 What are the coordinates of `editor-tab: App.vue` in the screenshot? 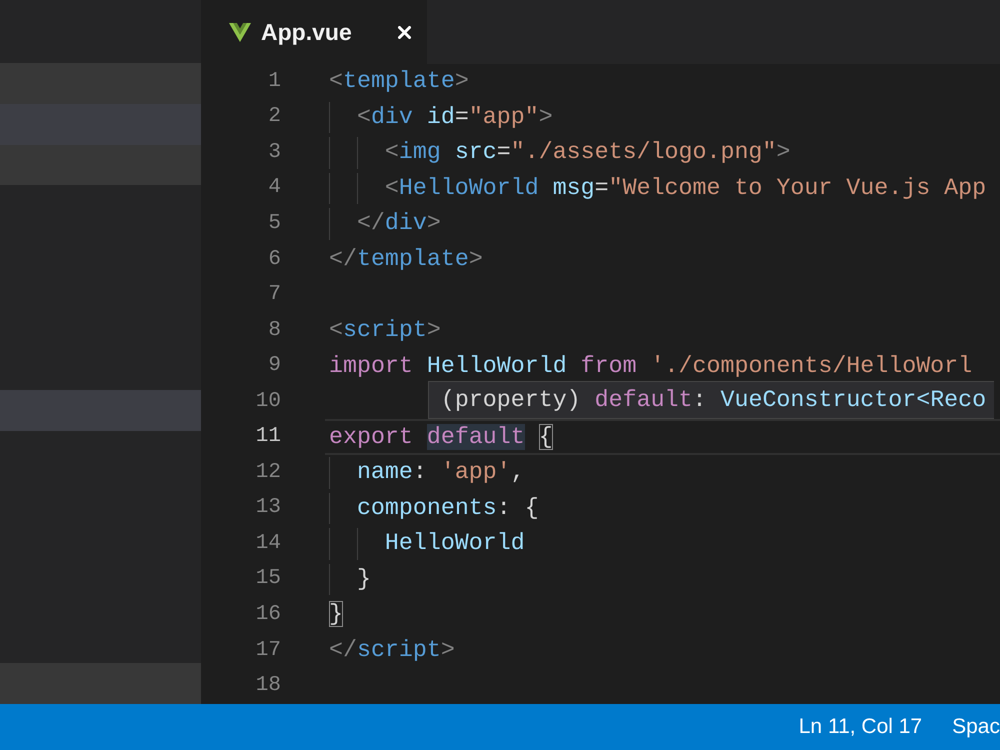 It's located at (314, 32).